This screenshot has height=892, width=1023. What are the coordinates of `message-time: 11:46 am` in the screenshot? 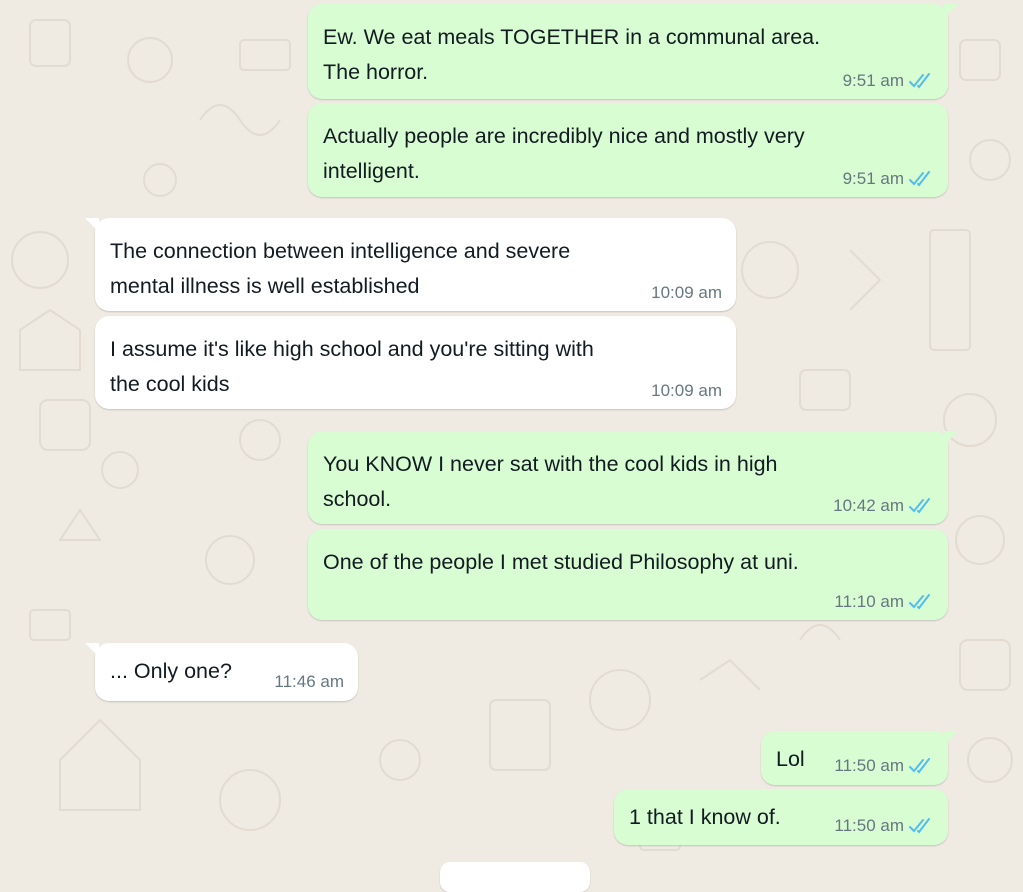 It's located at (309, 681).